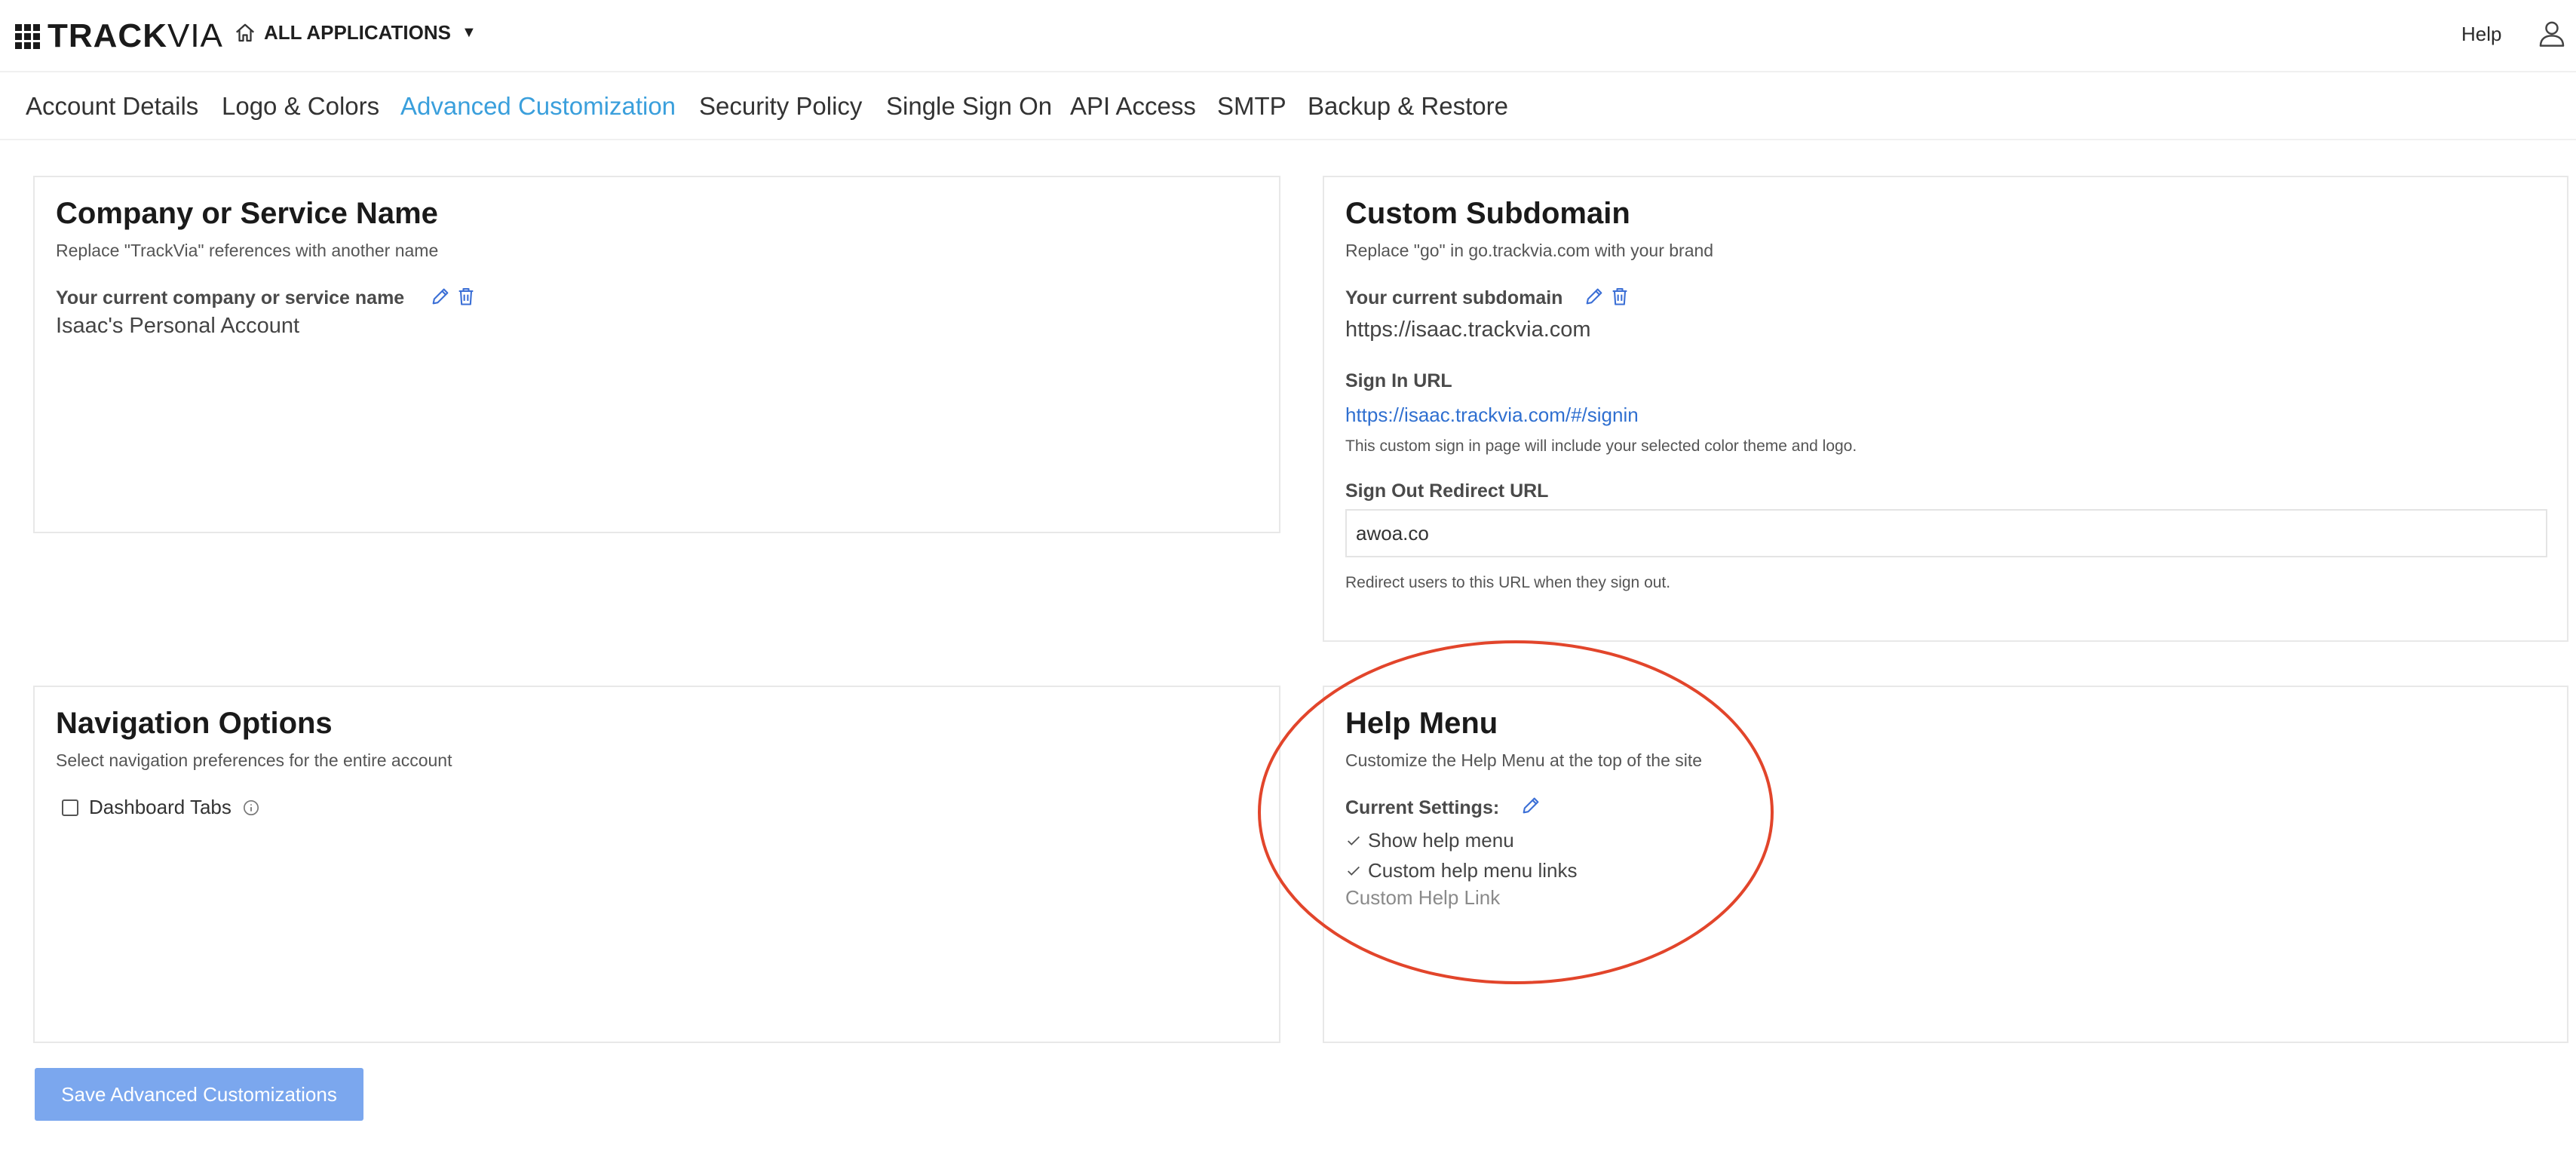 Image resolution: width=2576 pixels, height=1163 pixels. I want to click on signin-url-link: https://isaac.trackvia.com/#/signin, so click(1492, 415).